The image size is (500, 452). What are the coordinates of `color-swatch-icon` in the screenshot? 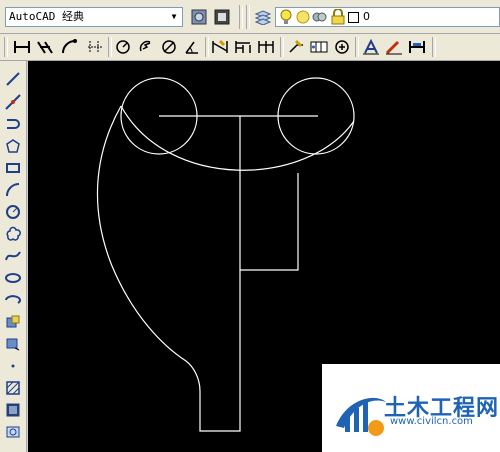 It's located at (353, 17).